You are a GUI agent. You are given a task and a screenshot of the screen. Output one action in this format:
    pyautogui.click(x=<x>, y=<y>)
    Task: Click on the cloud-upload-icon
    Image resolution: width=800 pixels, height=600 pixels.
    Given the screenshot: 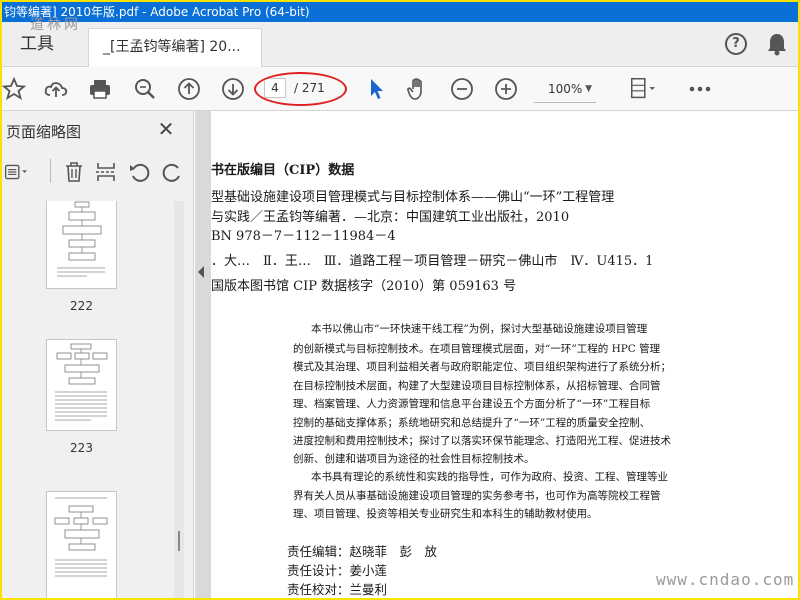 What is the action you would take?
    pyautogui.click(x=56, y=89)
    